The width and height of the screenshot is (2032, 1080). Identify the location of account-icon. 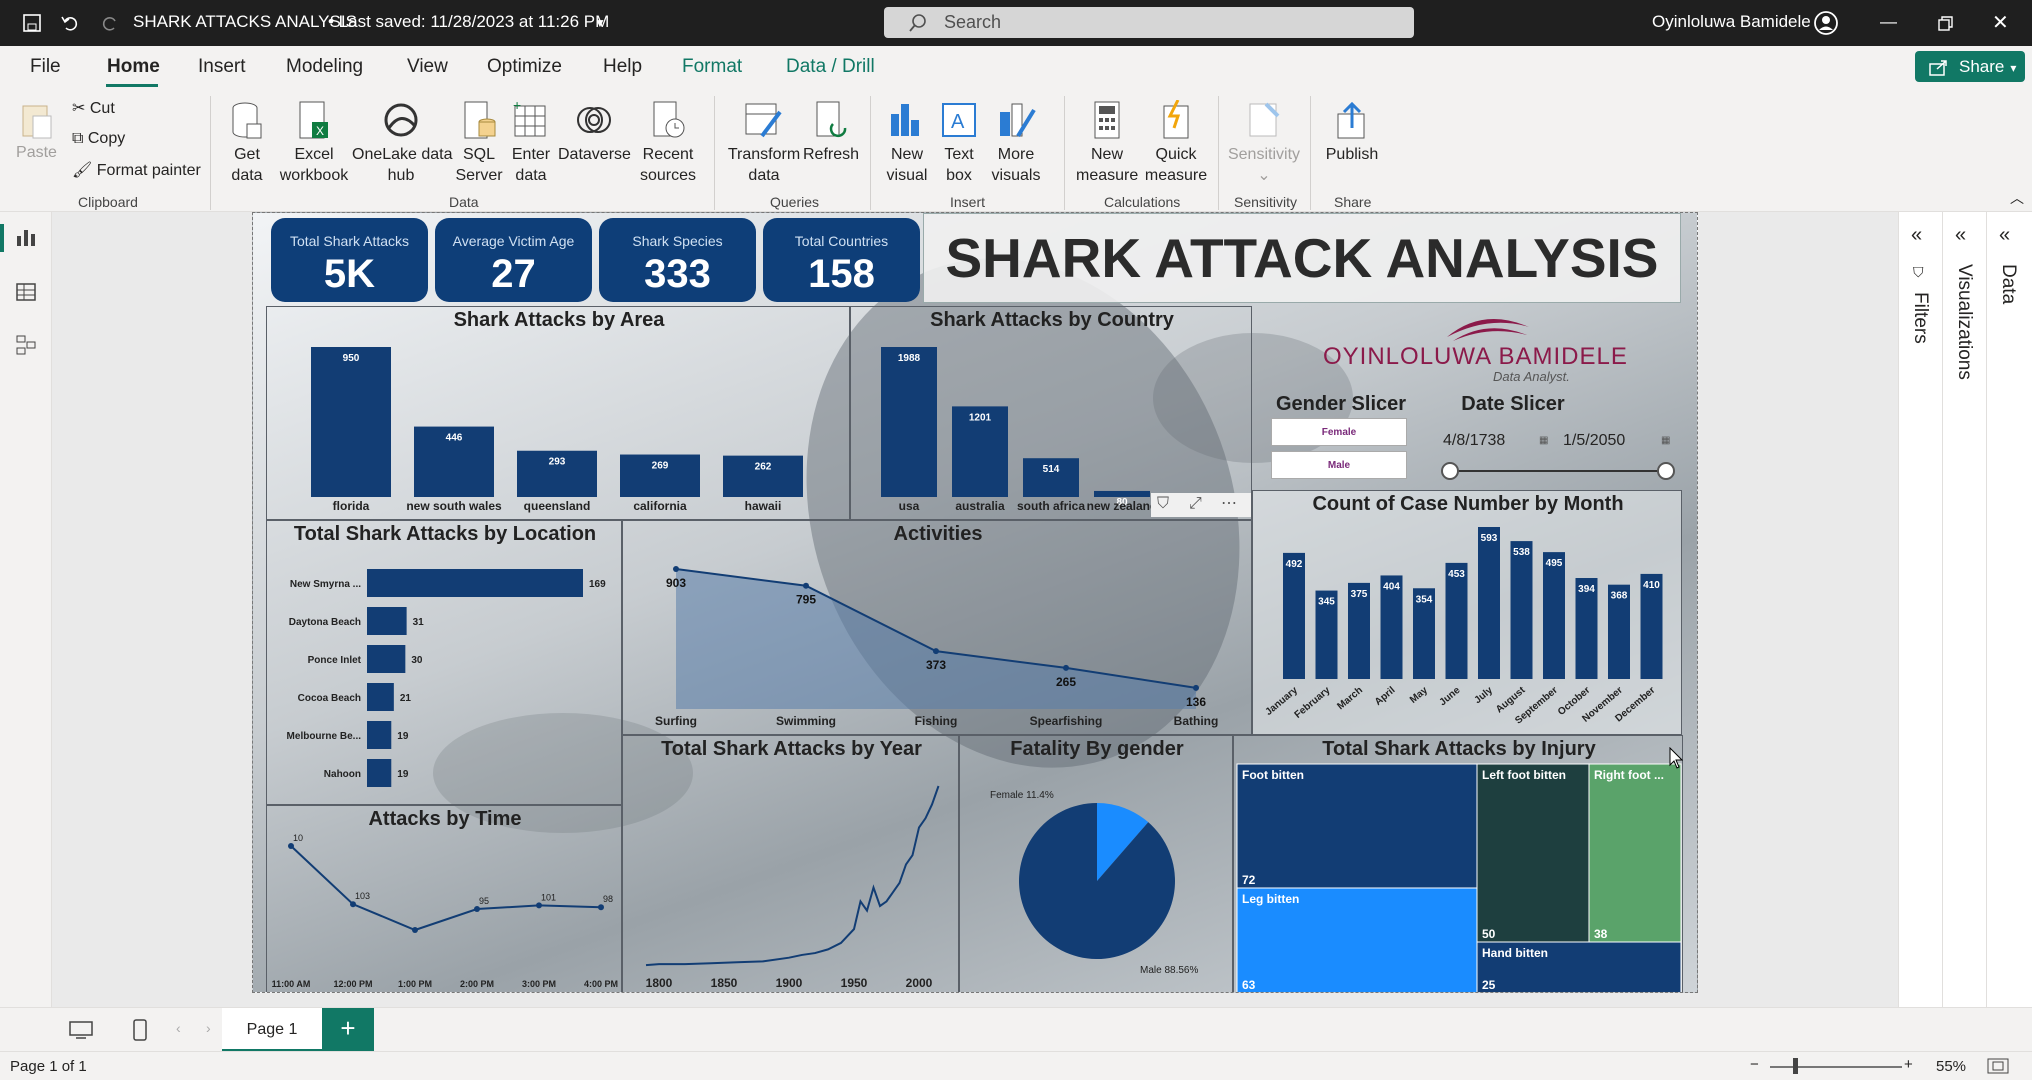
(1826, 23).